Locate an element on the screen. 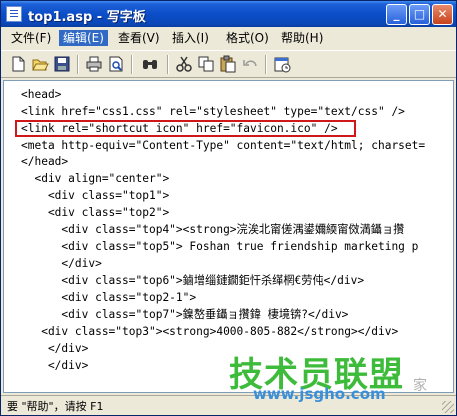  status-text: 要 "帮助"，请按 F1 is located at coordinates (55, 406).